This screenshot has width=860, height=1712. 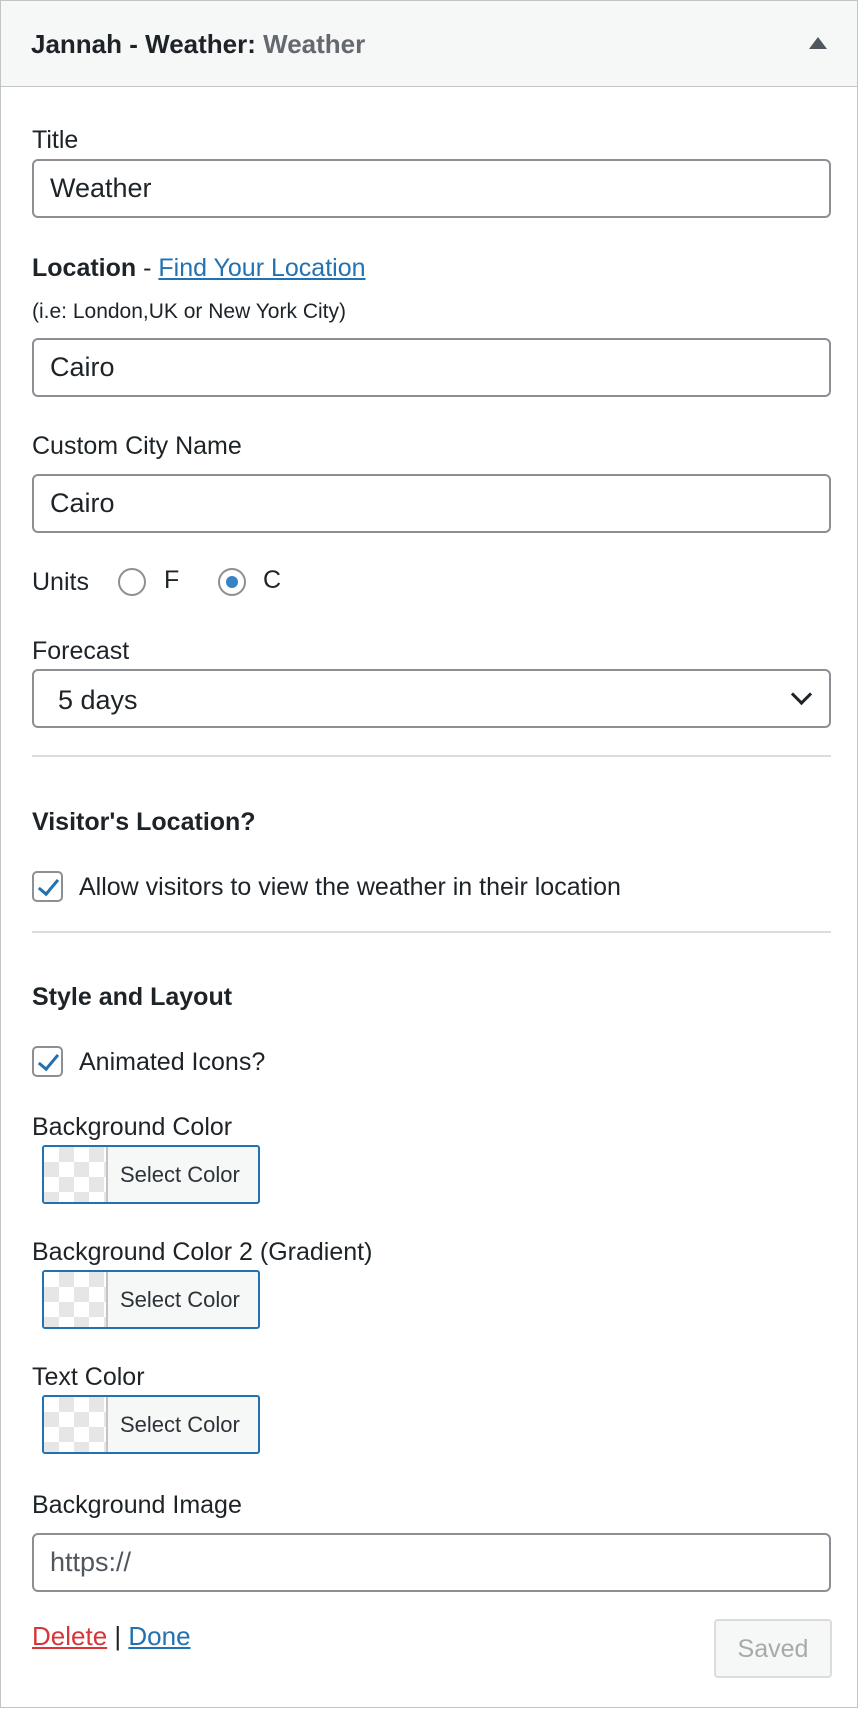 What do you see at coordinates (431, 503) in the screenshot?
I see `custom-city-input` at bounding box center [431, 503].